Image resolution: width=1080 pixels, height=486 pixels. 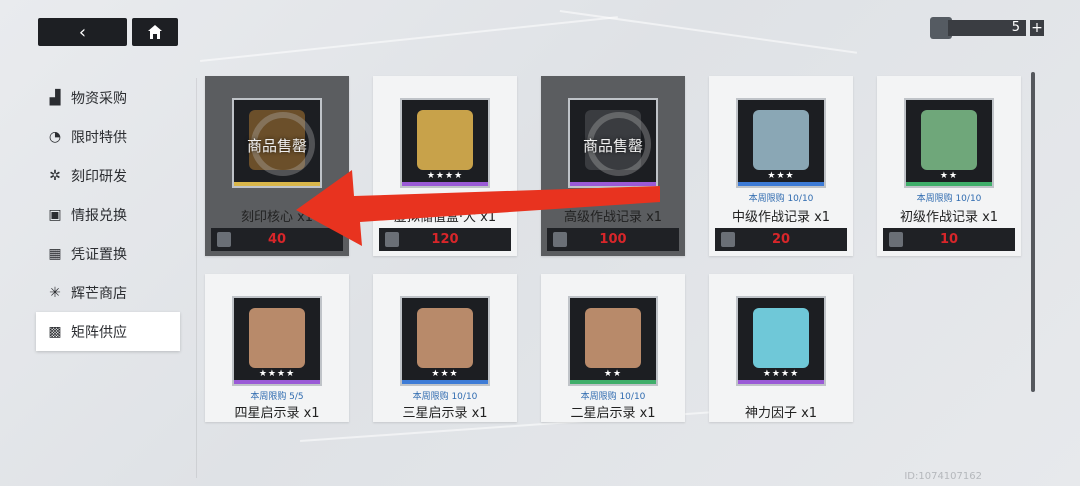 I want to click on home-icon, so click(x=155, y=32).